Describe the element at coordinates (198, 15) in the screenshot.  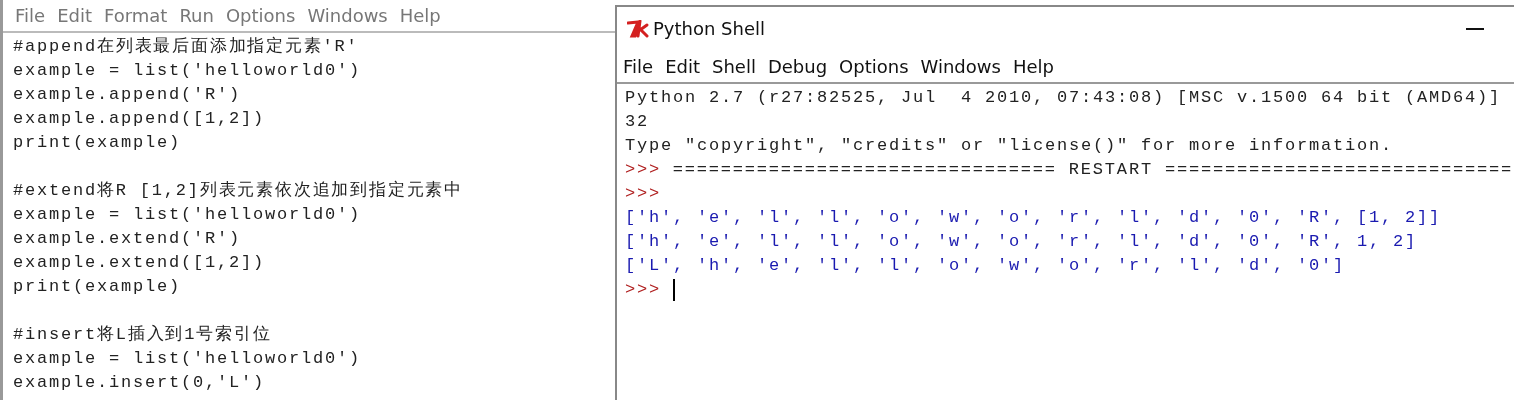
I see `menu-item: Run` at that location.